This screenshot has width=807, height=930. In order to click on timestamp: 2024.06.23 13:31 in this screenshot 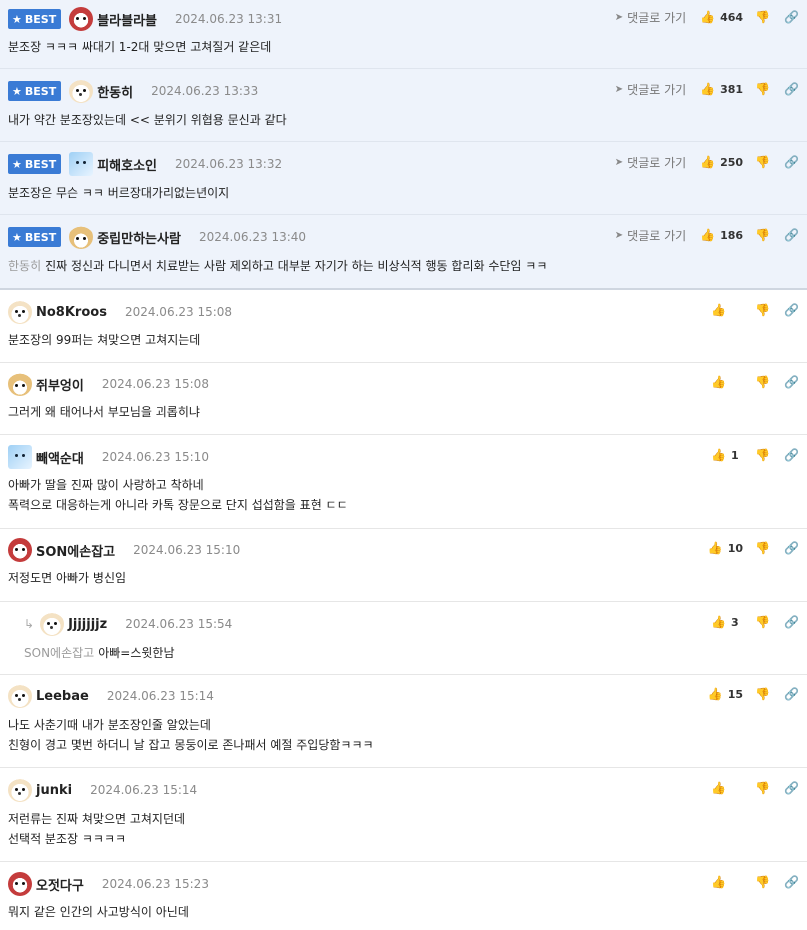, I will do `click(229, 19)`.